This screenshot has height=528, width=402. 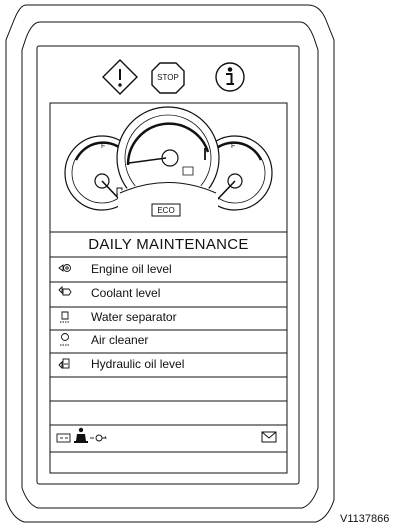 I want to click on air-cleaner-icon, so click(x=65, y=339).